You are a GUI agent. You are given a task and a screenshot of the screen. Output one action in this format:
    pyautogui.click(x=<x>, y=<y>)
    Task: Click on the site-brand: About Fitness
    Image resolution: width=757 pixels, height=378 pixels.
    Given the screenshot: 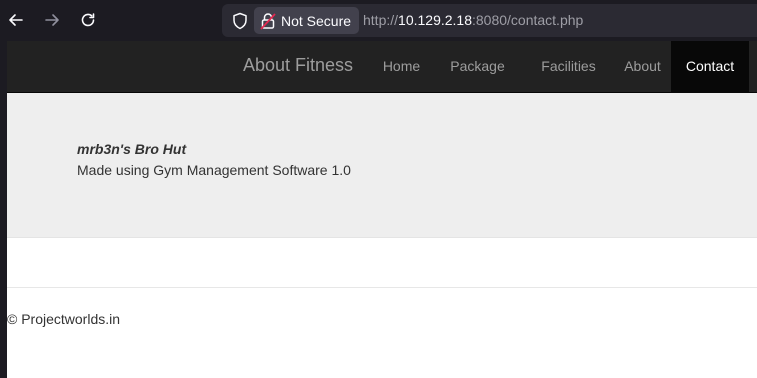 What is the action you would take?
    pyautogui.click(x=298, y=65)
    